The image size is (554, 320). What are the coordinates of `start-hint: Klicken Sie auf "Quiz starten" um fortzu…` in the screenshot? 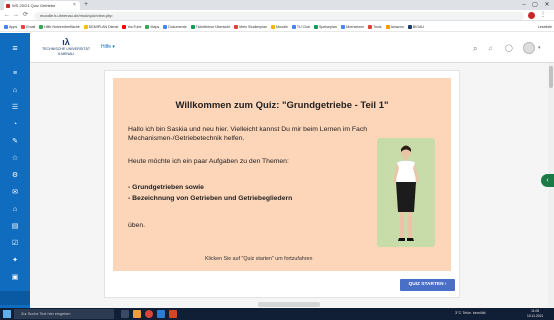 It's located at (259, 259).